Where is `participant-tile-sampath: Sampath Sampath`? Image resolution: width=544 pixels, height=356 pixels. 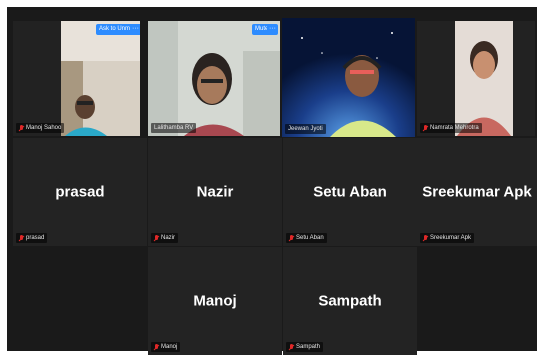
participant-tile-sampath: Sampath Sampath is located at coordinates (350, 301).